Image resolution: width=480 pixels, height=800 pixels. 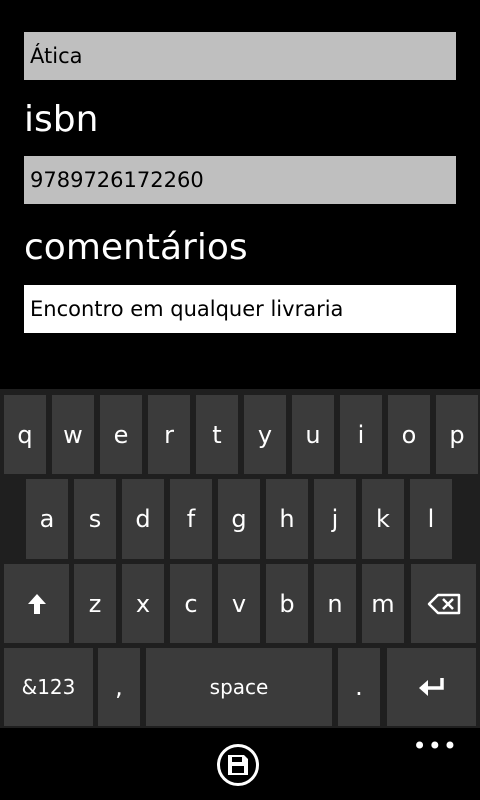 I want to click on key-l: l, so click(x=431, y=519).